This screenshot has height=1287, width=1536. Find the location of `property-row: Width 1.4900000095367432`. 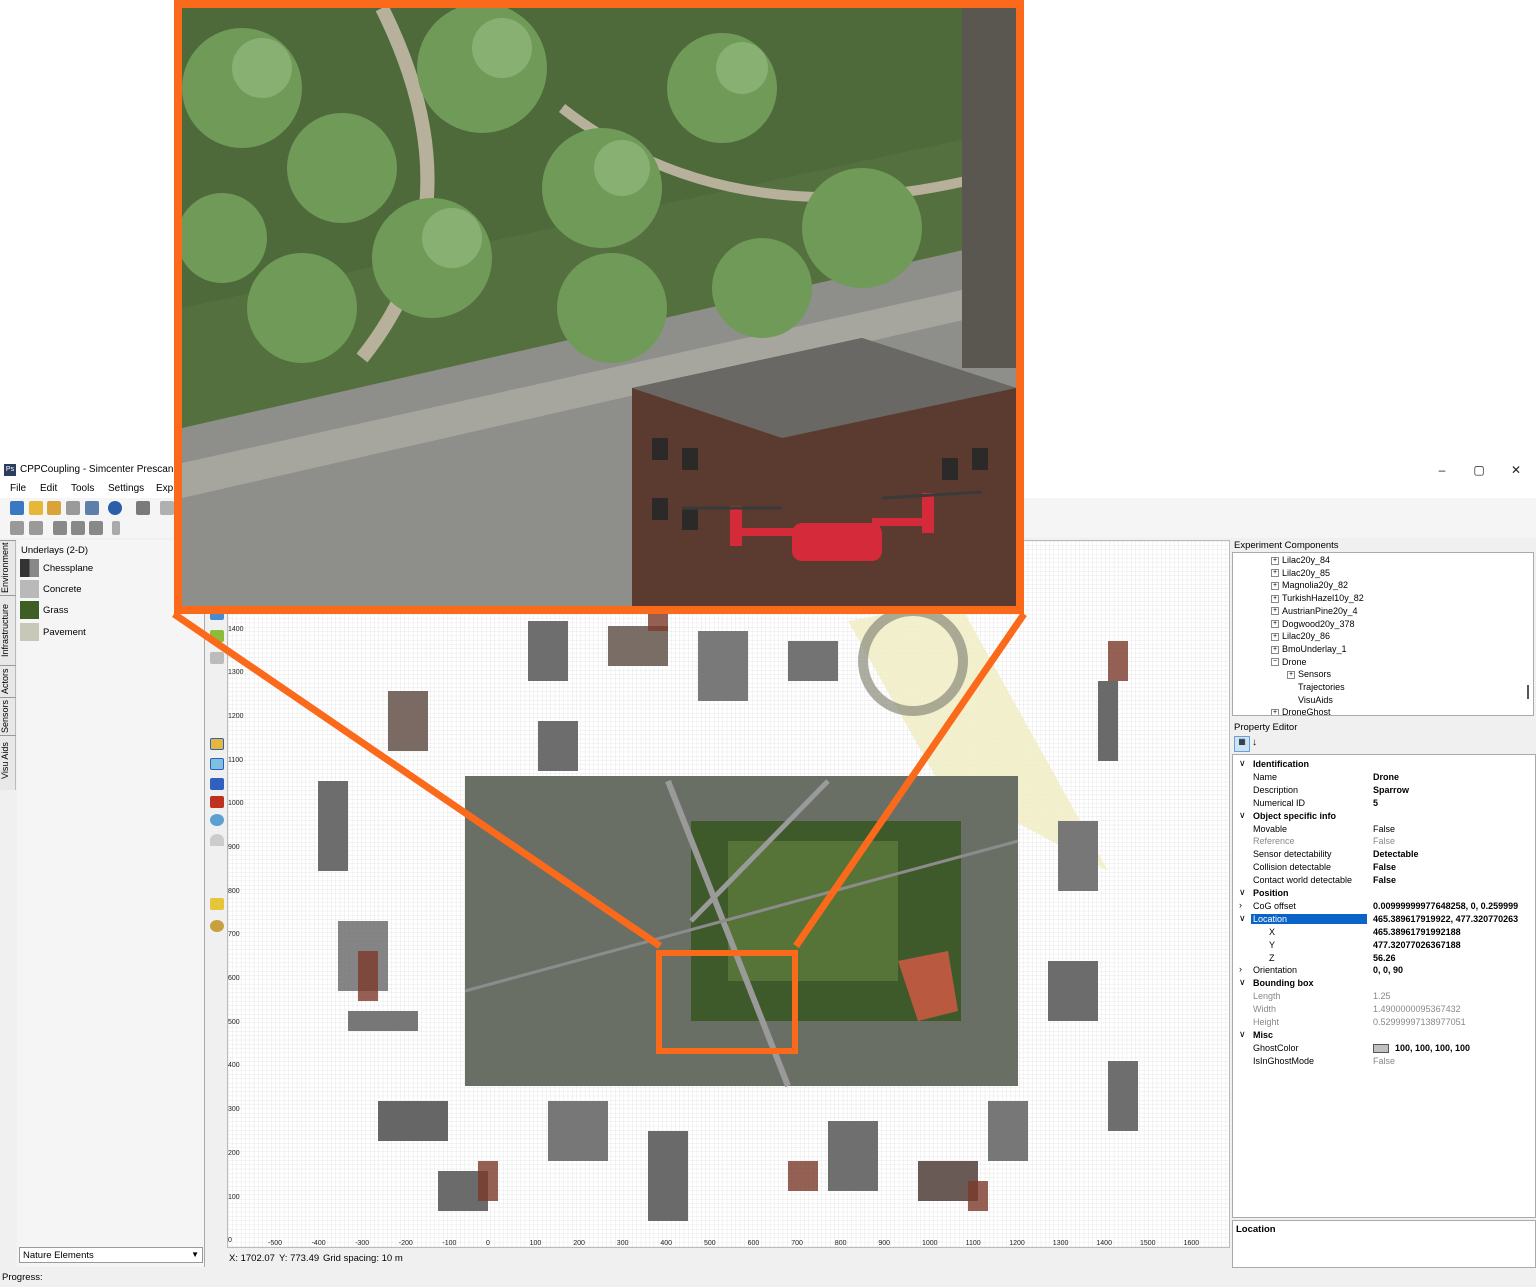

property-row: Width 1.4900000095367432 is located at coordinates (1384, 1009).